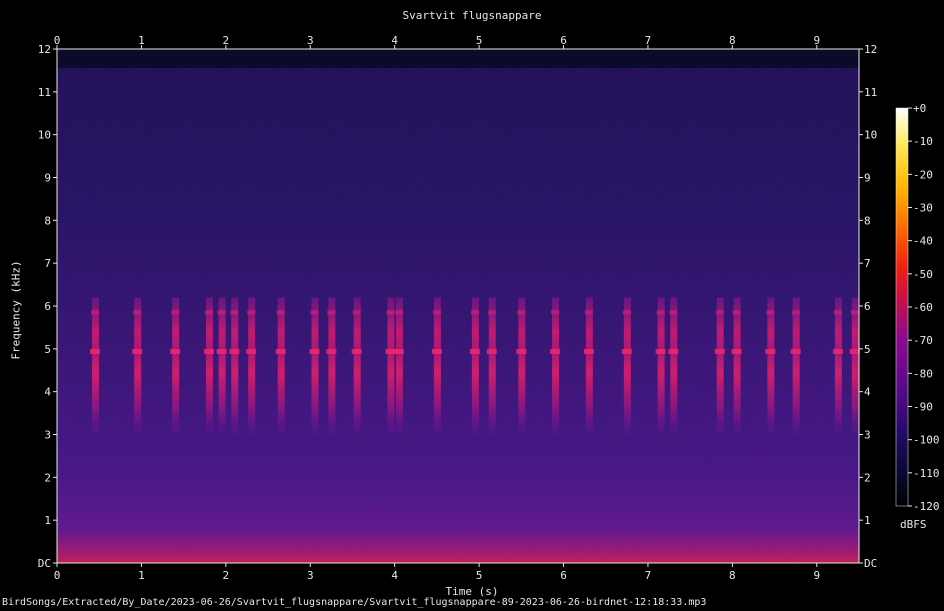 This screenshot has width=944, height=611. Describe the element at coordinates (867, 263) in the screenshot. I see `y-tick-label-right: 7` at that location.